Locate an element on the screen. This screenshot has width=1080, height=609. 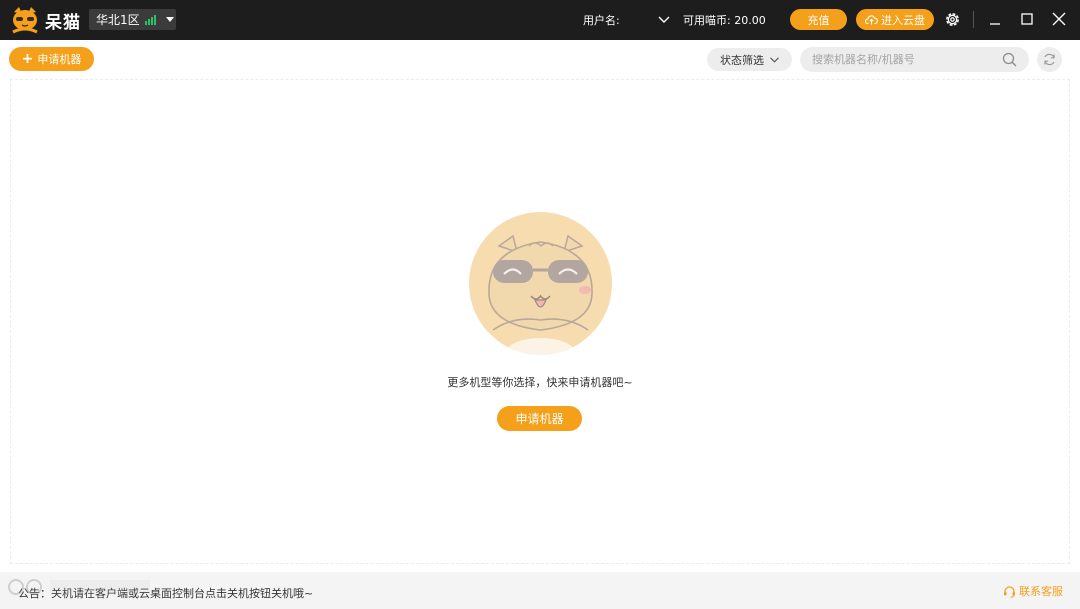
region-selector: 华北1区 is located at coordinates (132, 19).